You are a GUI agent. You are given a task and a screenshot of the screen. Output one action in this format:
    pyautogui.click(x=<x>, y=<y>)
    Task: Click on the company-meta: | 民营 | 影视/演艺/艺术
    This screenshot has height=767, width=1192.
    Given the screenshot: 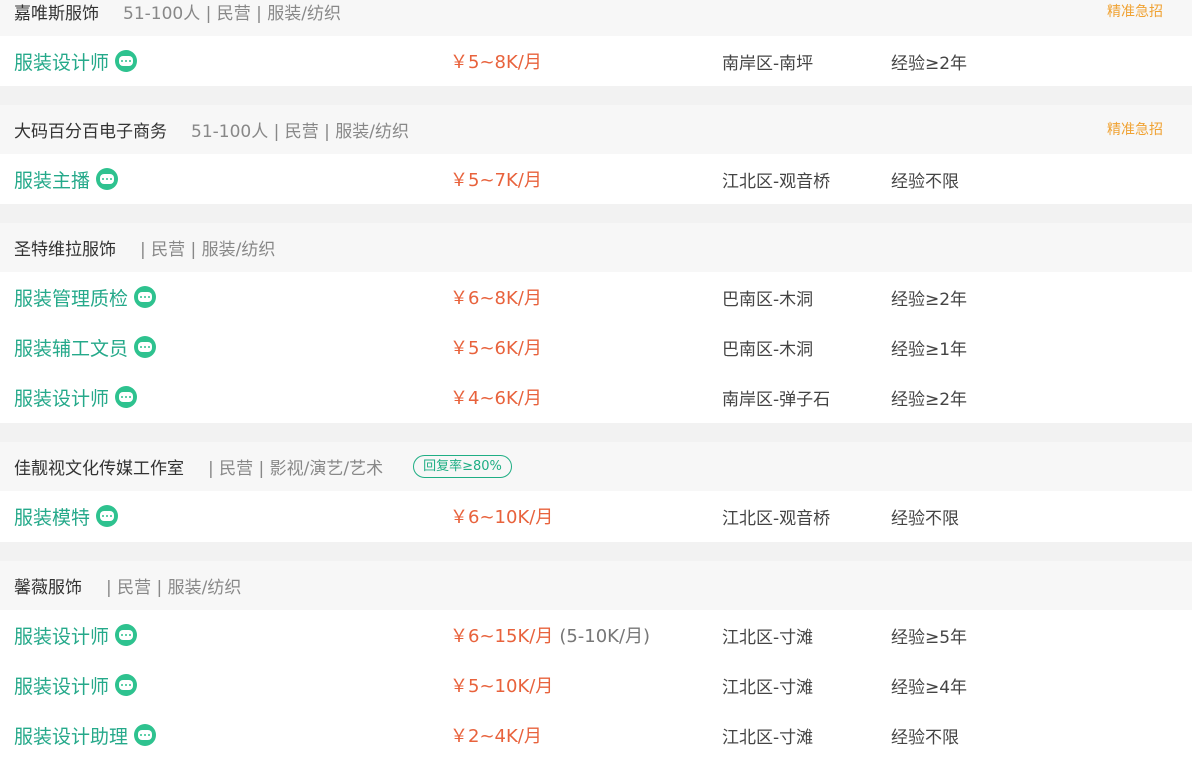 What is the action you would take?
    pyautogui.click(x=296, y=469)
    